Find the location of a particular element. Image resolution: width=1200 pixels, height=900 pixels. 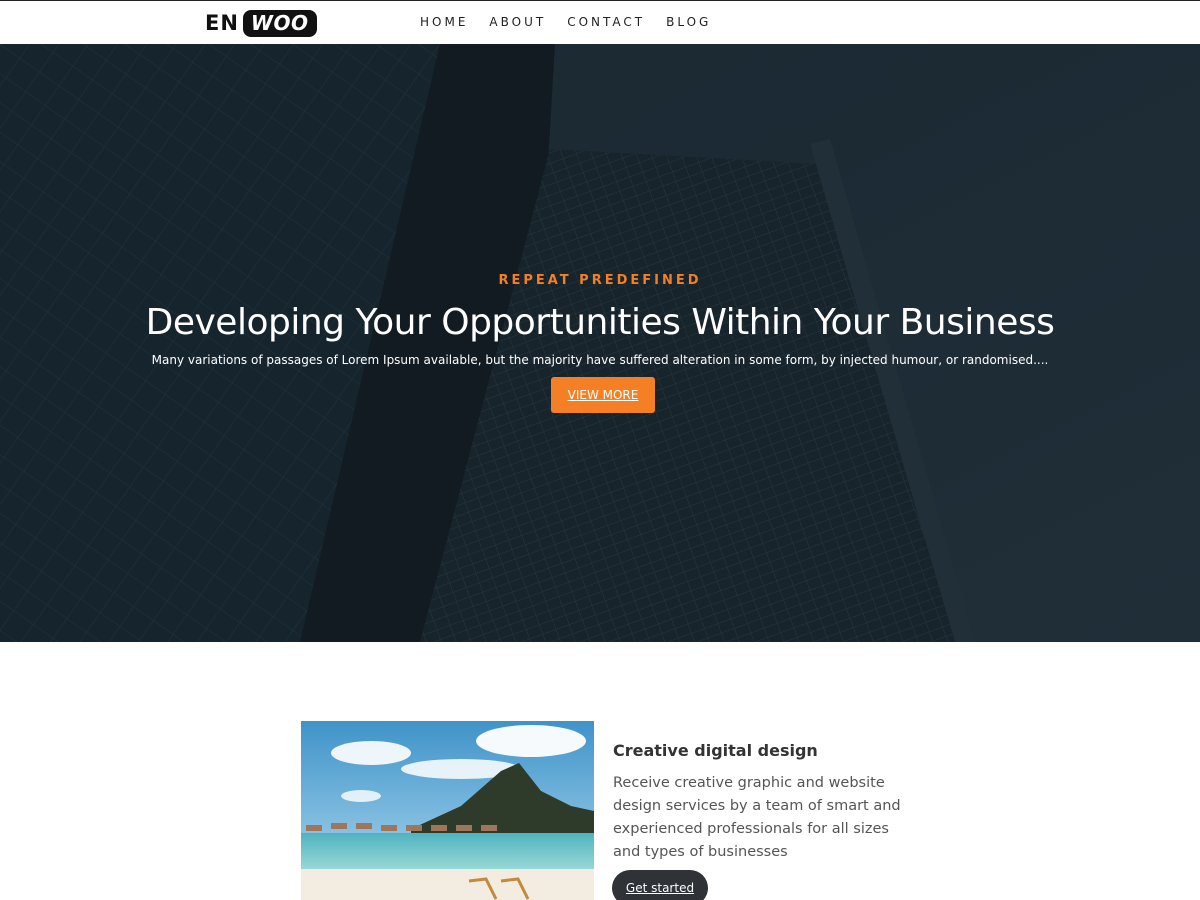

main-nav: HOME ABOUT CONTACT BLOG is located at coordinates (576, 22).